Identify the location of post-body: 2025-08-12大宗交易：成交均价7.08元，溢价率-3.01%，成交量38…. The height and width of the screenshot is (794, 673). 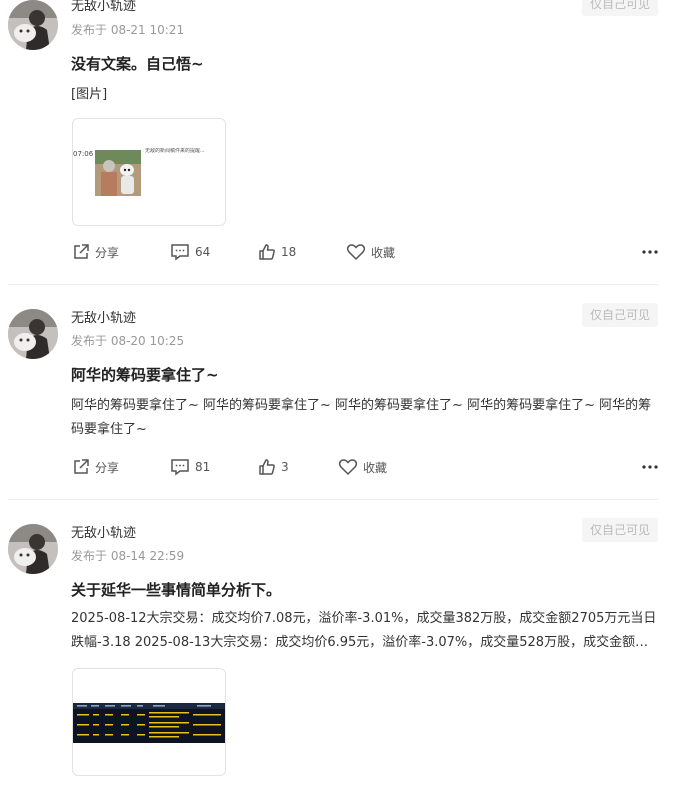
(366, 631).